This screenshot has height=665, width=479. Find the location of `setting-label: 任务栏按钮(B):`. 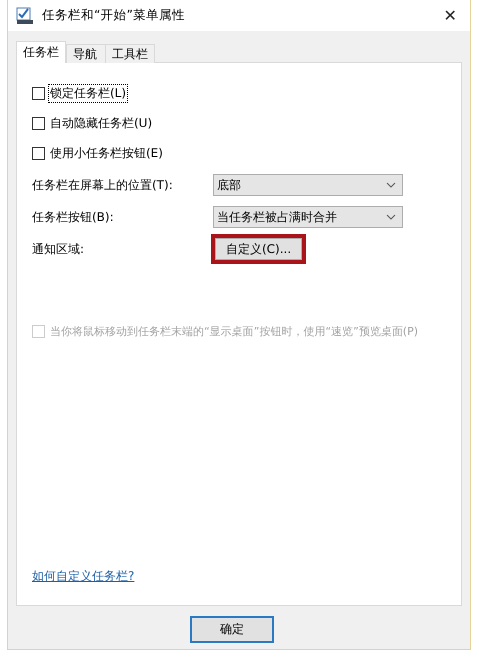

setting-label: 任务栏按钮(B): is located at coordinates (73, 217).